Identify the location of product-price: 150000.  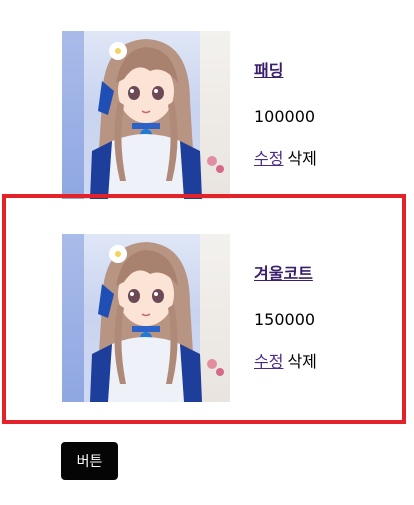
(285, 319).